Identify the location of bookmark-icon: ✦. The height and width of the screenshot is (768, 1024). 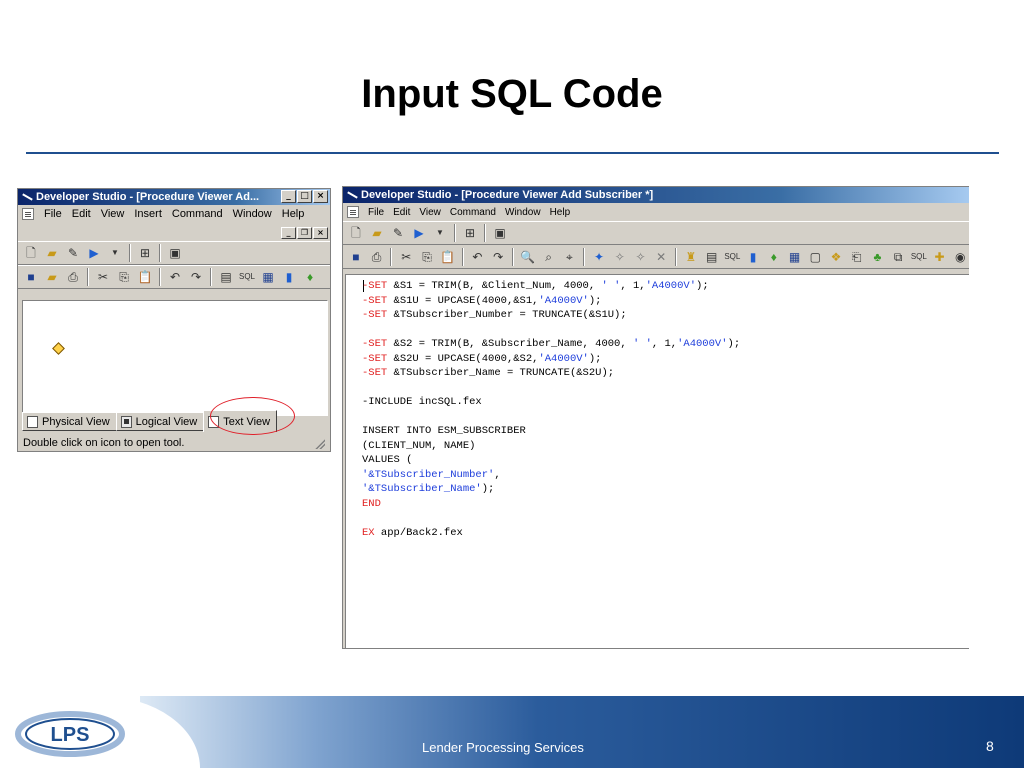
(599, 257).